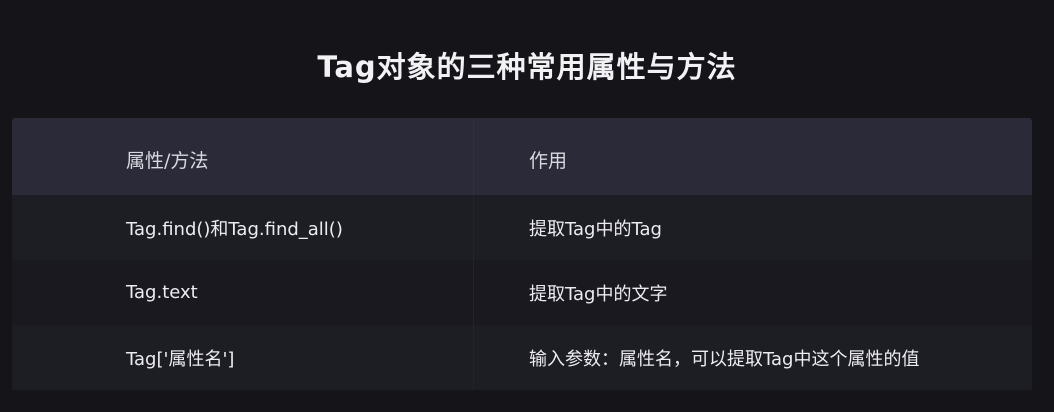  Describe the element at coordinates (752, 357) in the screenshot. I see `cell-purpose: 输入参数：属性名，可以提取Tag中这个属性的值` at that location.